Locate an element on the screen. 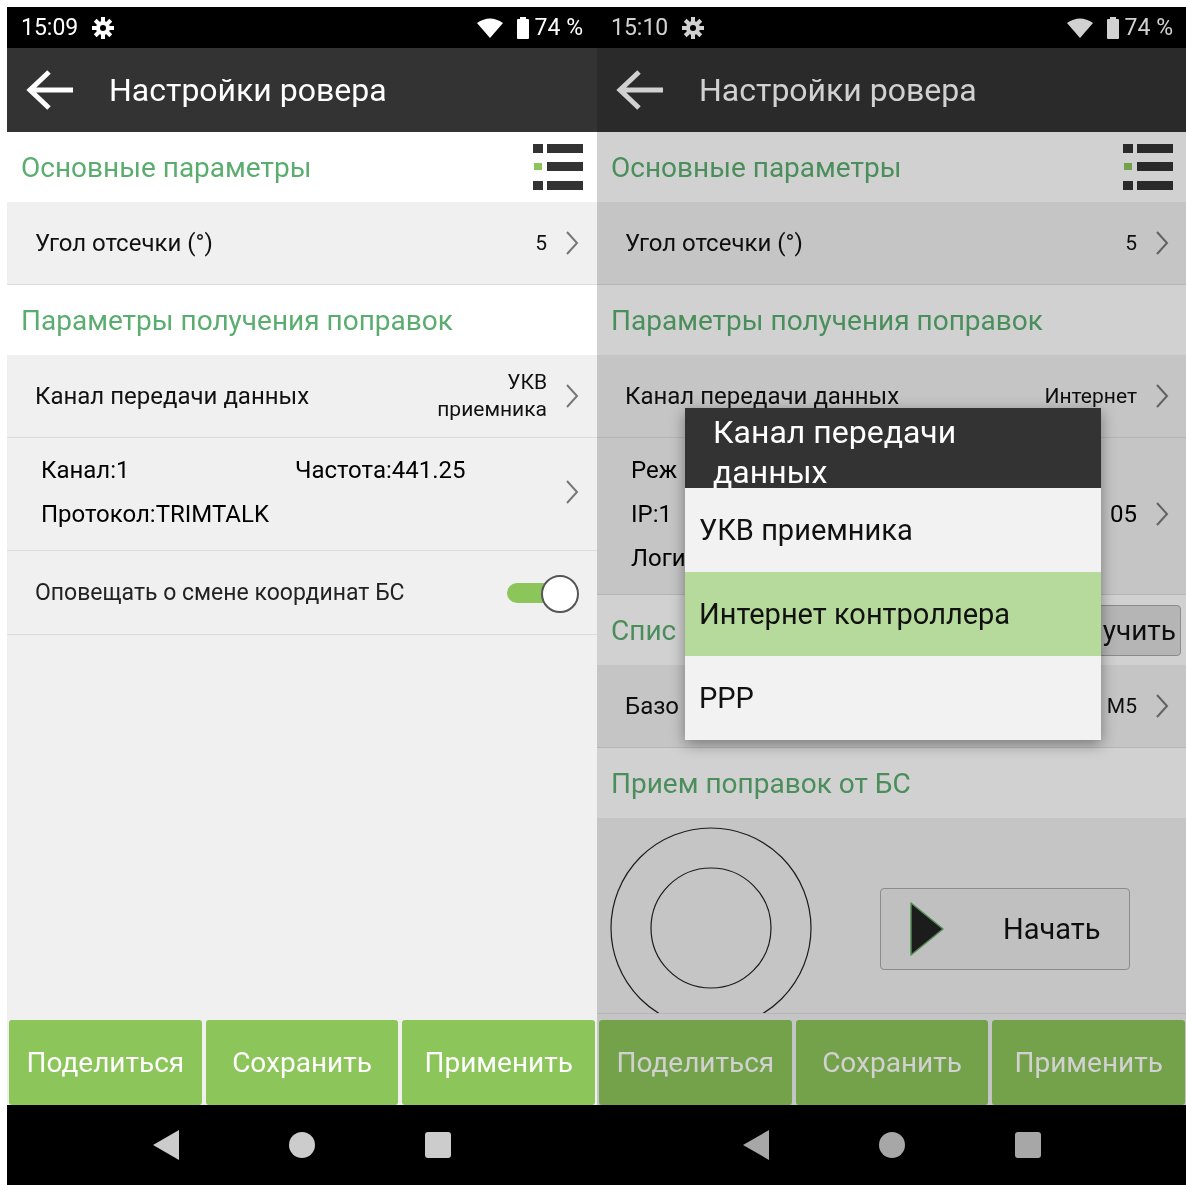  dialog-title: Канал передачи данных is located at coordinates (893, 448).